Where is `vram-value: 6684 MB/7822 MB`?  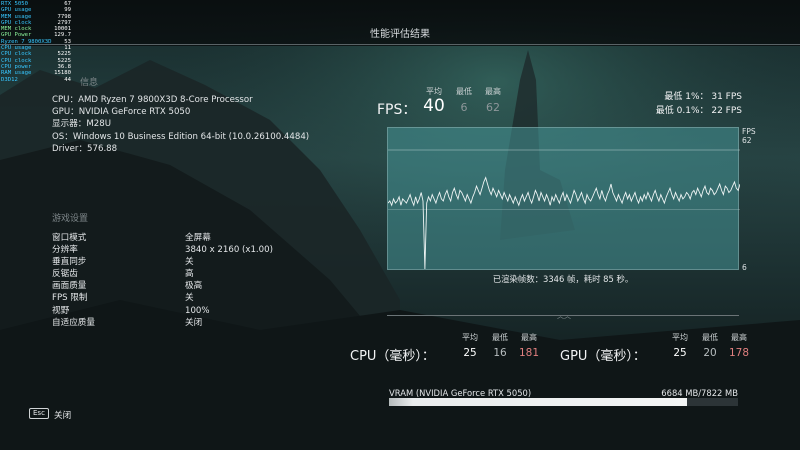 vram-value: 6684 MB/7822 MB is located at coordinates (699, 393).